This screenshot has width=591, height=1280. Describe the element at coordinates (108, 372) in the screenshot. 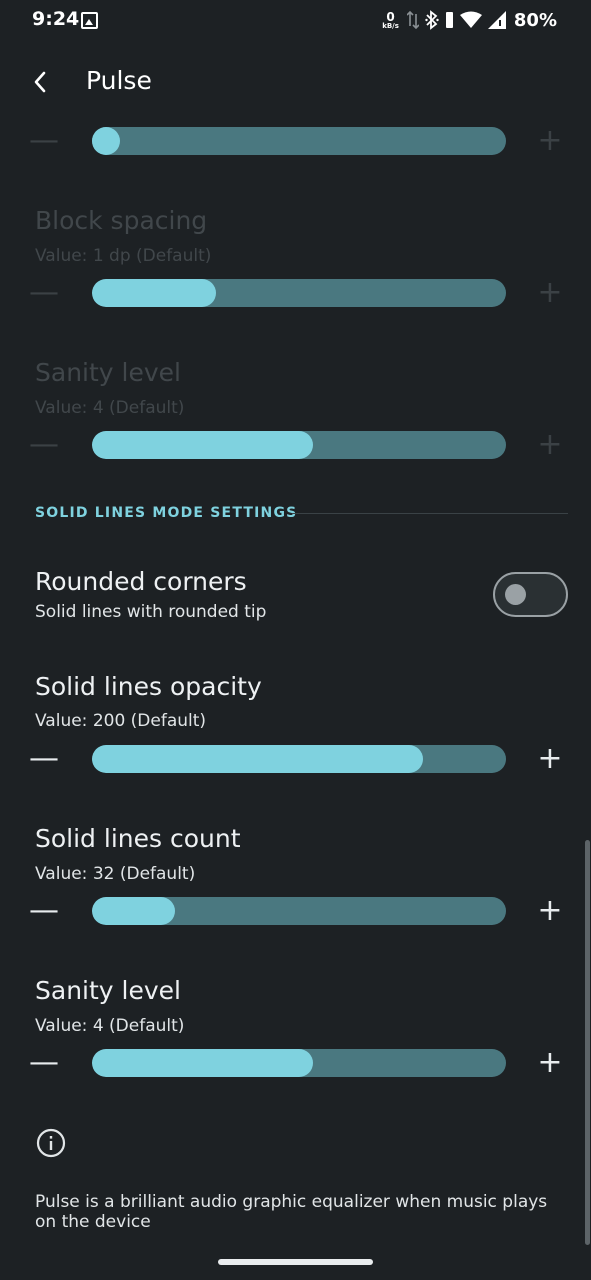

I see `sanity-level-title-disabled: Sanity level` at that location.